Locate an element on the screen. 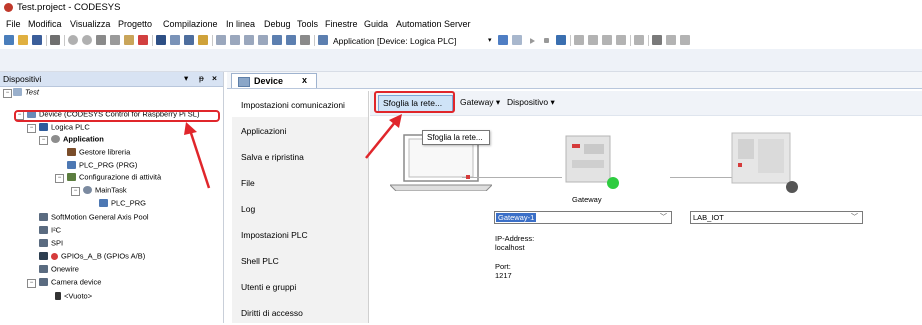  find-icon is located at coordinates (161, 40).